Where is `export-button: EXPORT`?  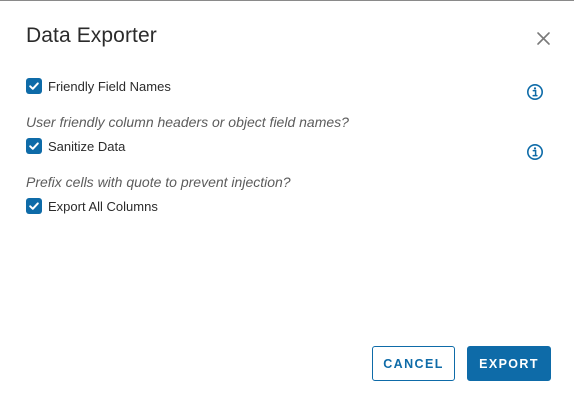
export-button: EXPORT is located at coordinates (509, 363).